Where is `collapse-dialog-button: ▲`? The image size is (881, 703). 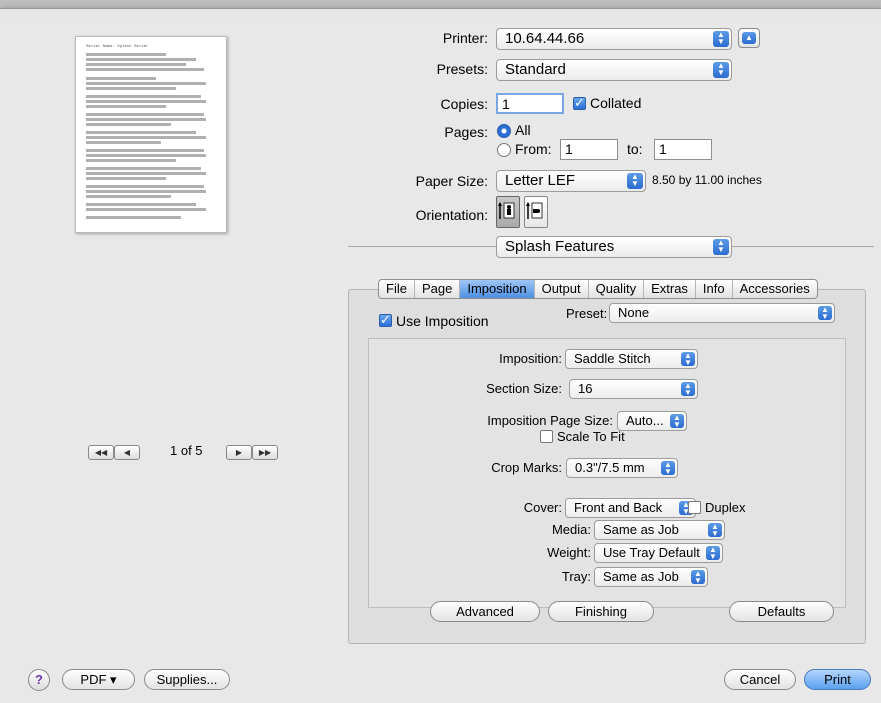 collapse-dialog-button: ▲ is located at coordinates (749, 38).